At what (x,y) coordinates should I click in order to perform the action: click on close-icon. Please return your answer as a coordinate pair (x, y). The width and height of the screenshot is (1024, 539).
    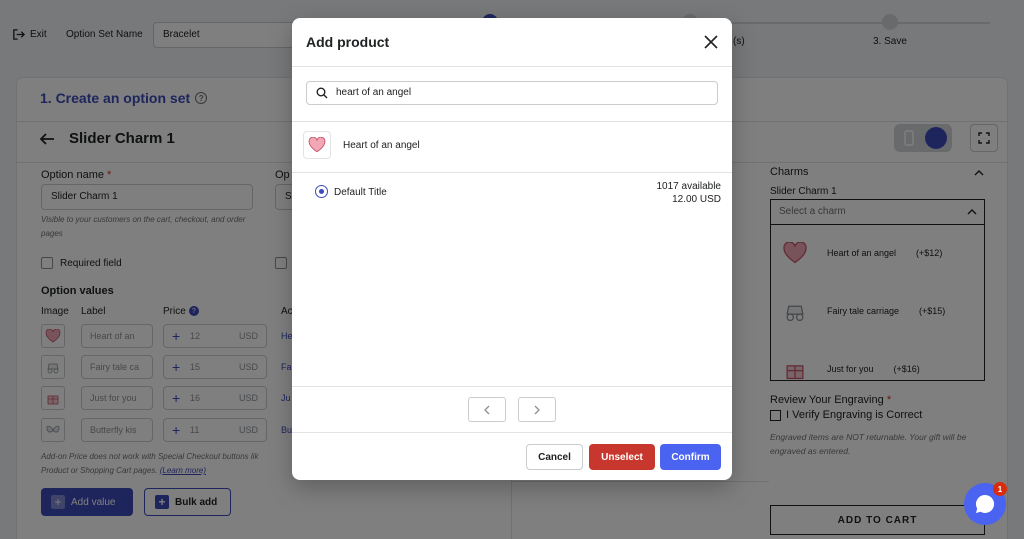
    Looking at the image, I should click on (711, 42).